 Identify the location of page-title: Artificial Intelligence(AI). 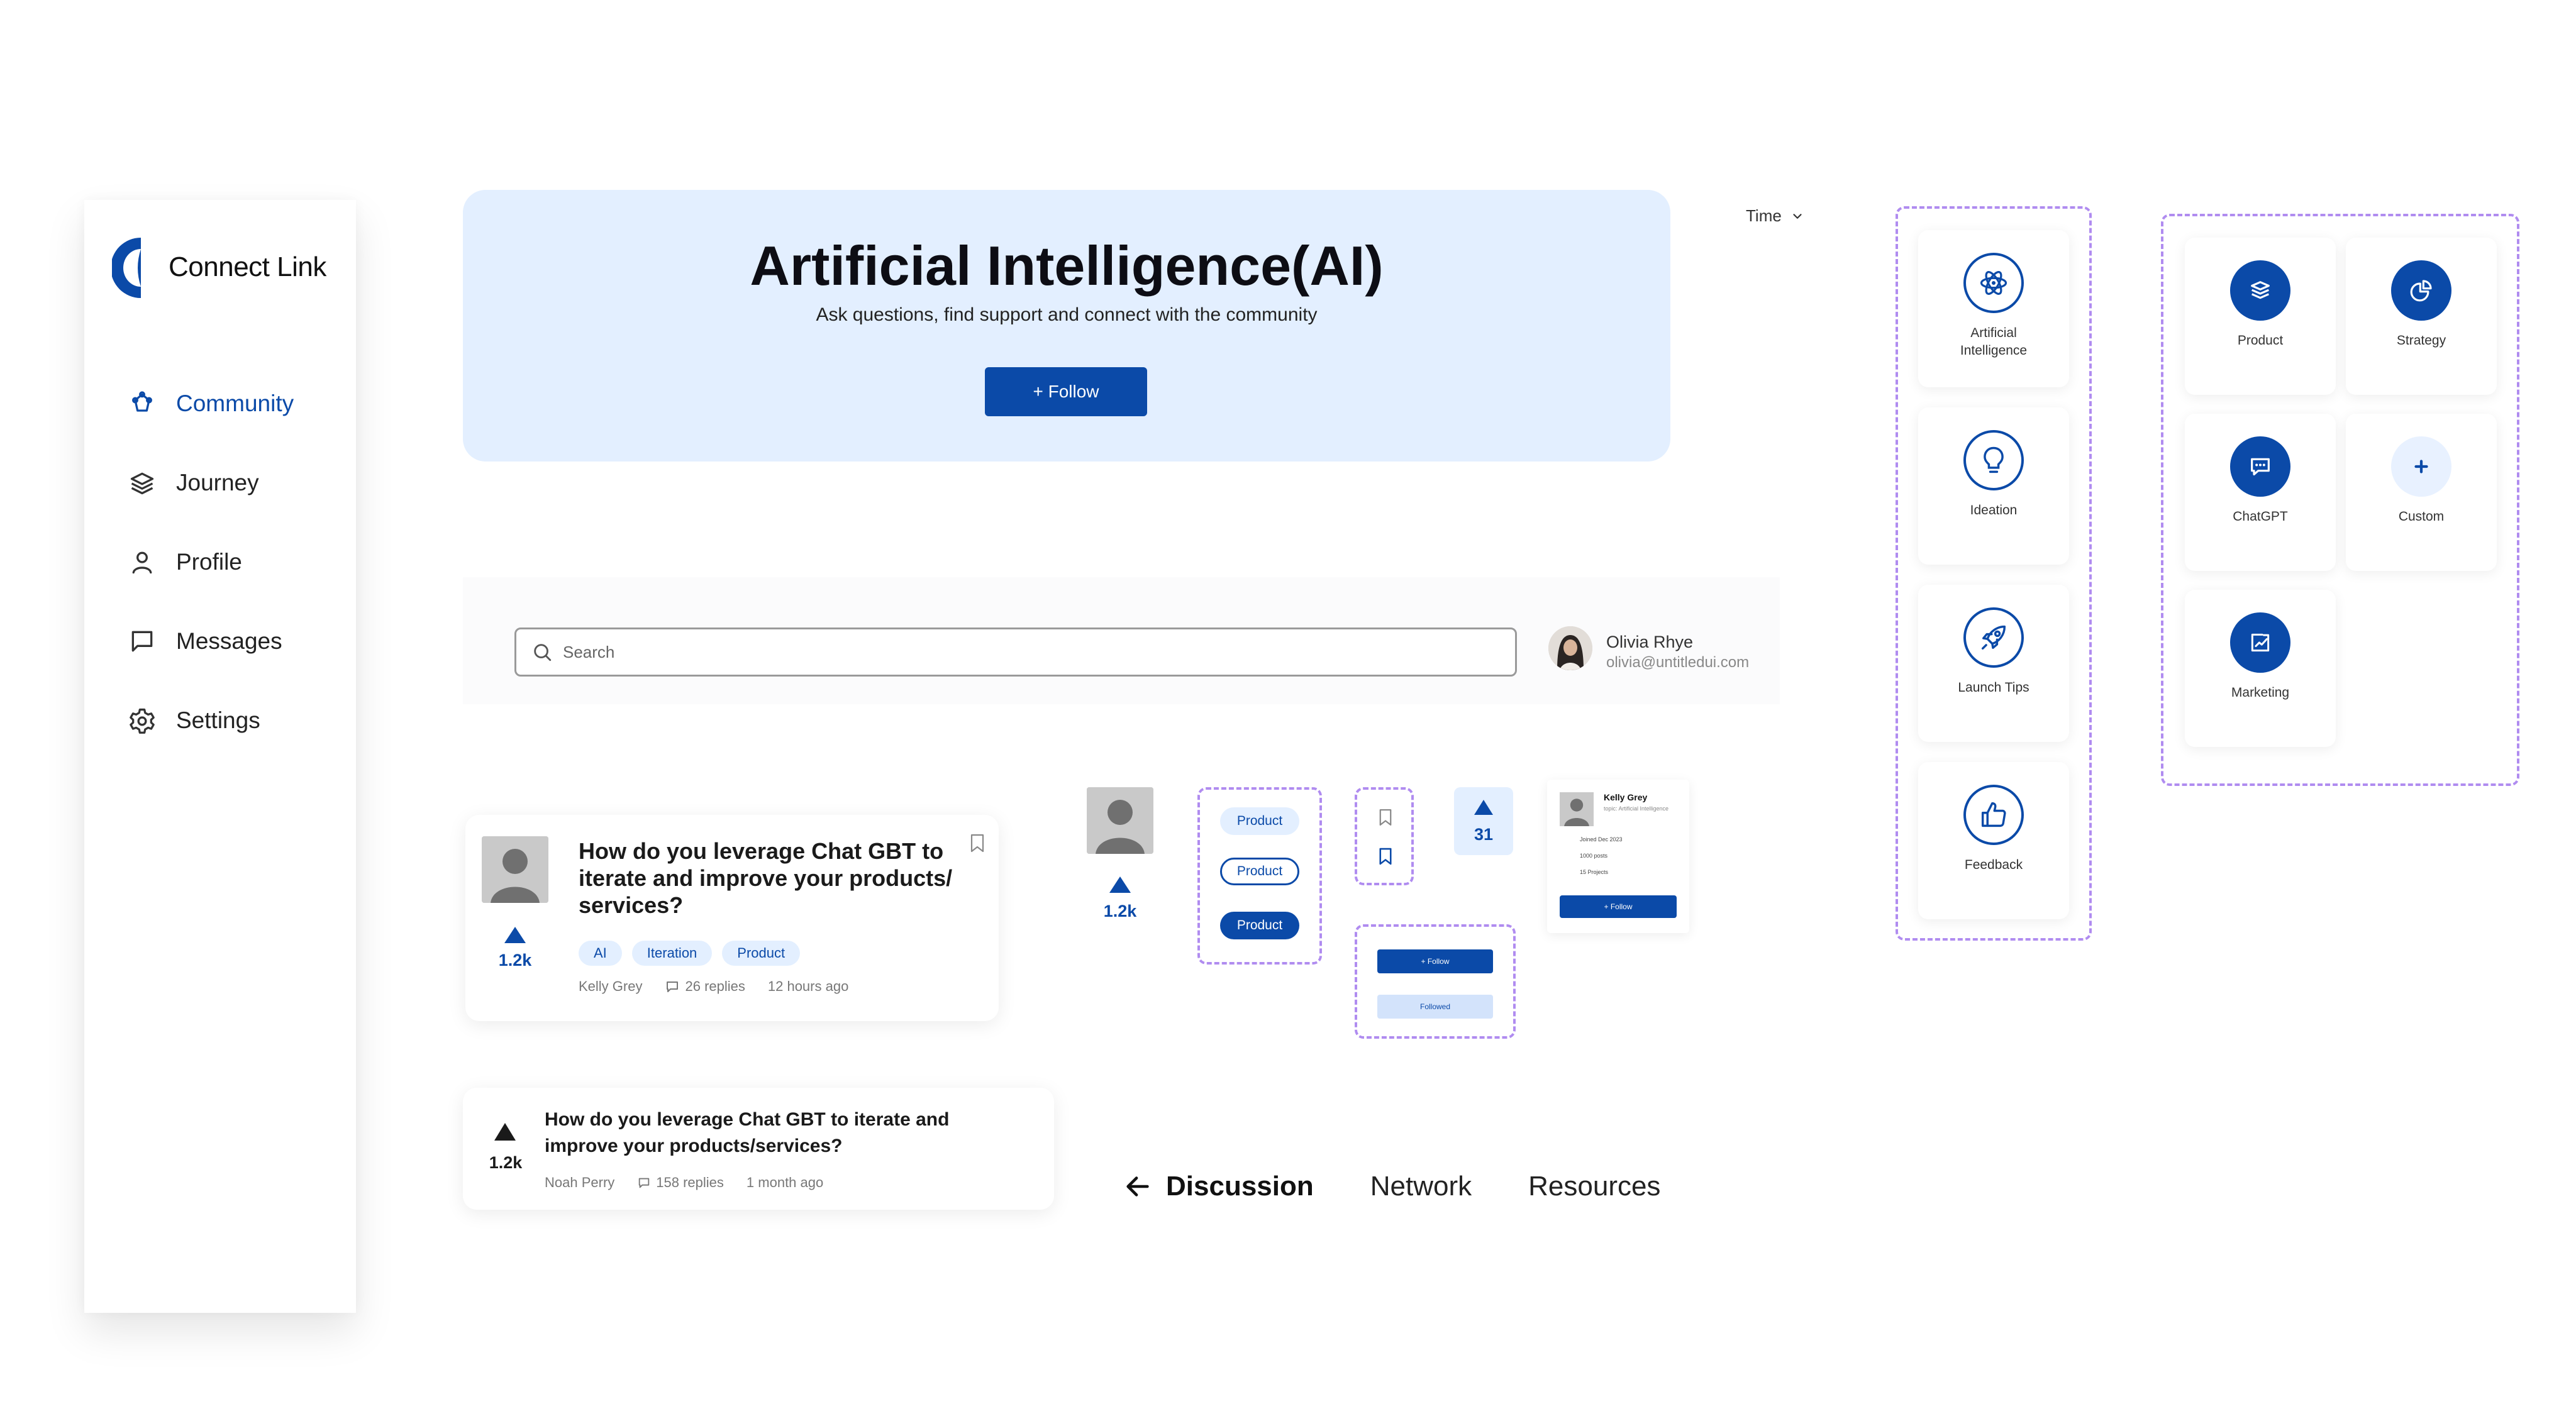
(1067, 266).